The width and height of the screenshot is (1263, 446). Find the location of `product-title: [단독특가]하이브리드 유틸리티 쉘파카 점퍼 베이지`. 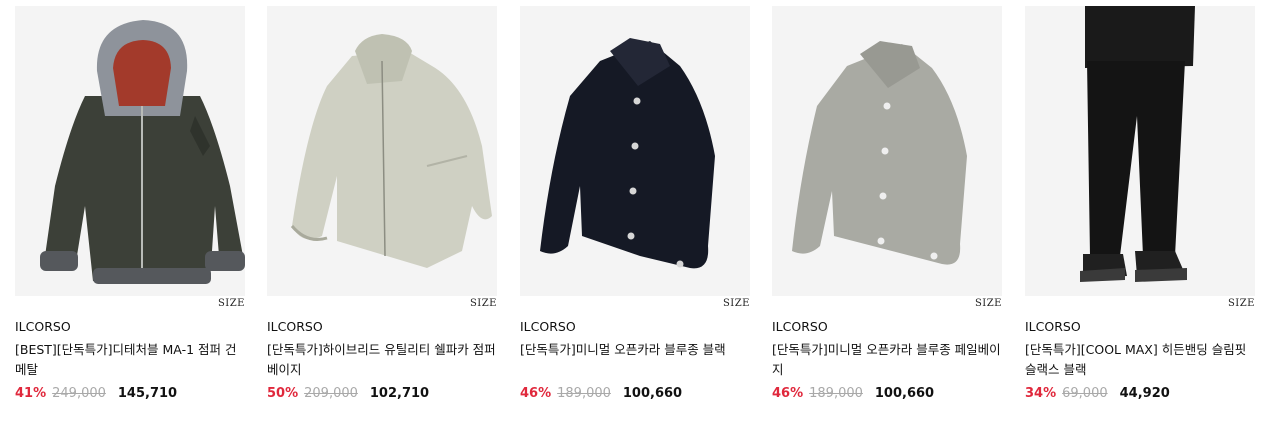

product-title: [단독특가]하이브리드 유틸리티 쉘파카 점퍼 베이지 is located at coordinates (383, 360).